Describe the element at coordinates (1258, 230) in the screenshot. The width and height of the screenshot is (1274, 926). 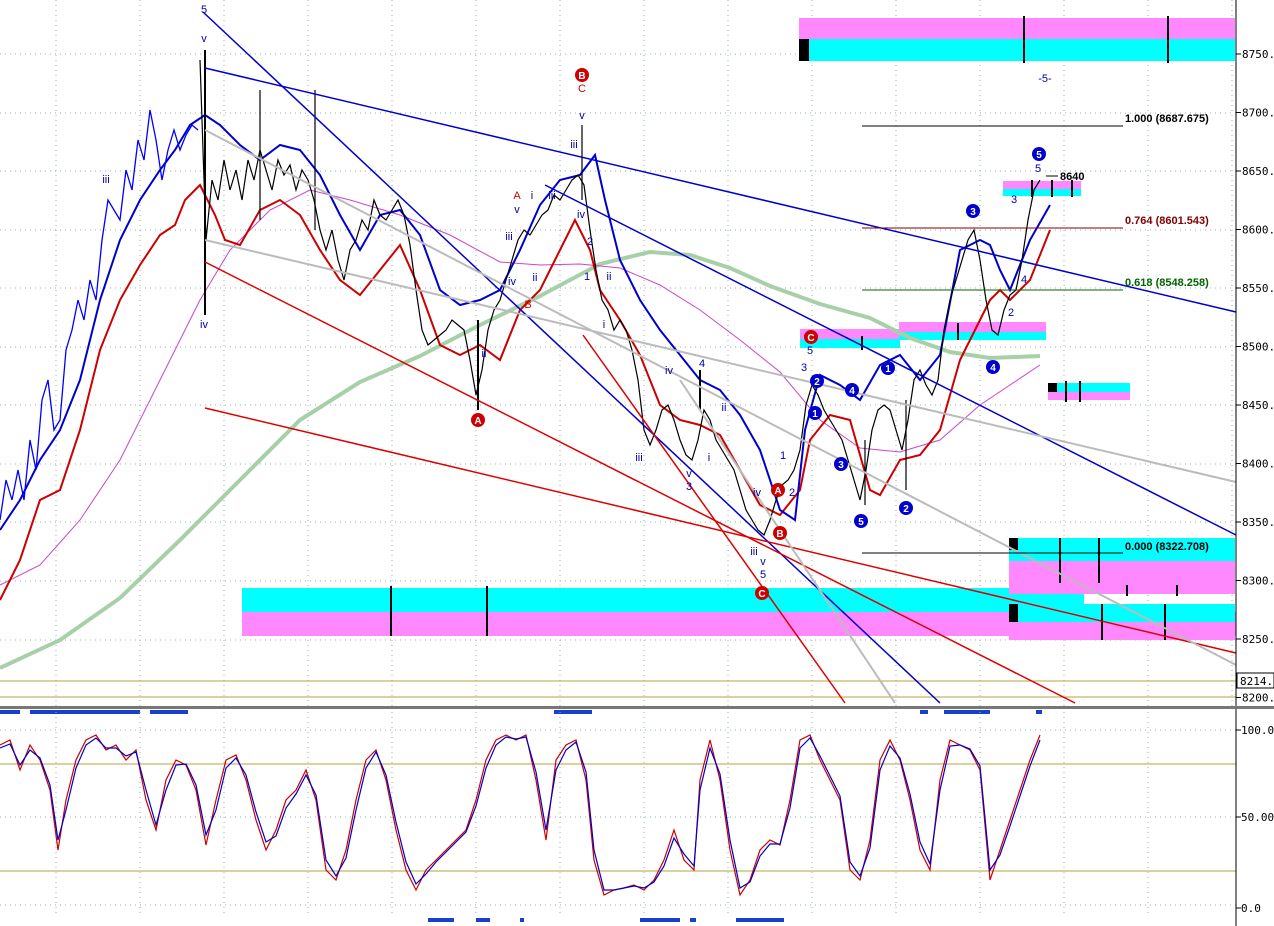
I see `price-tick-label: 8600.` at that location.